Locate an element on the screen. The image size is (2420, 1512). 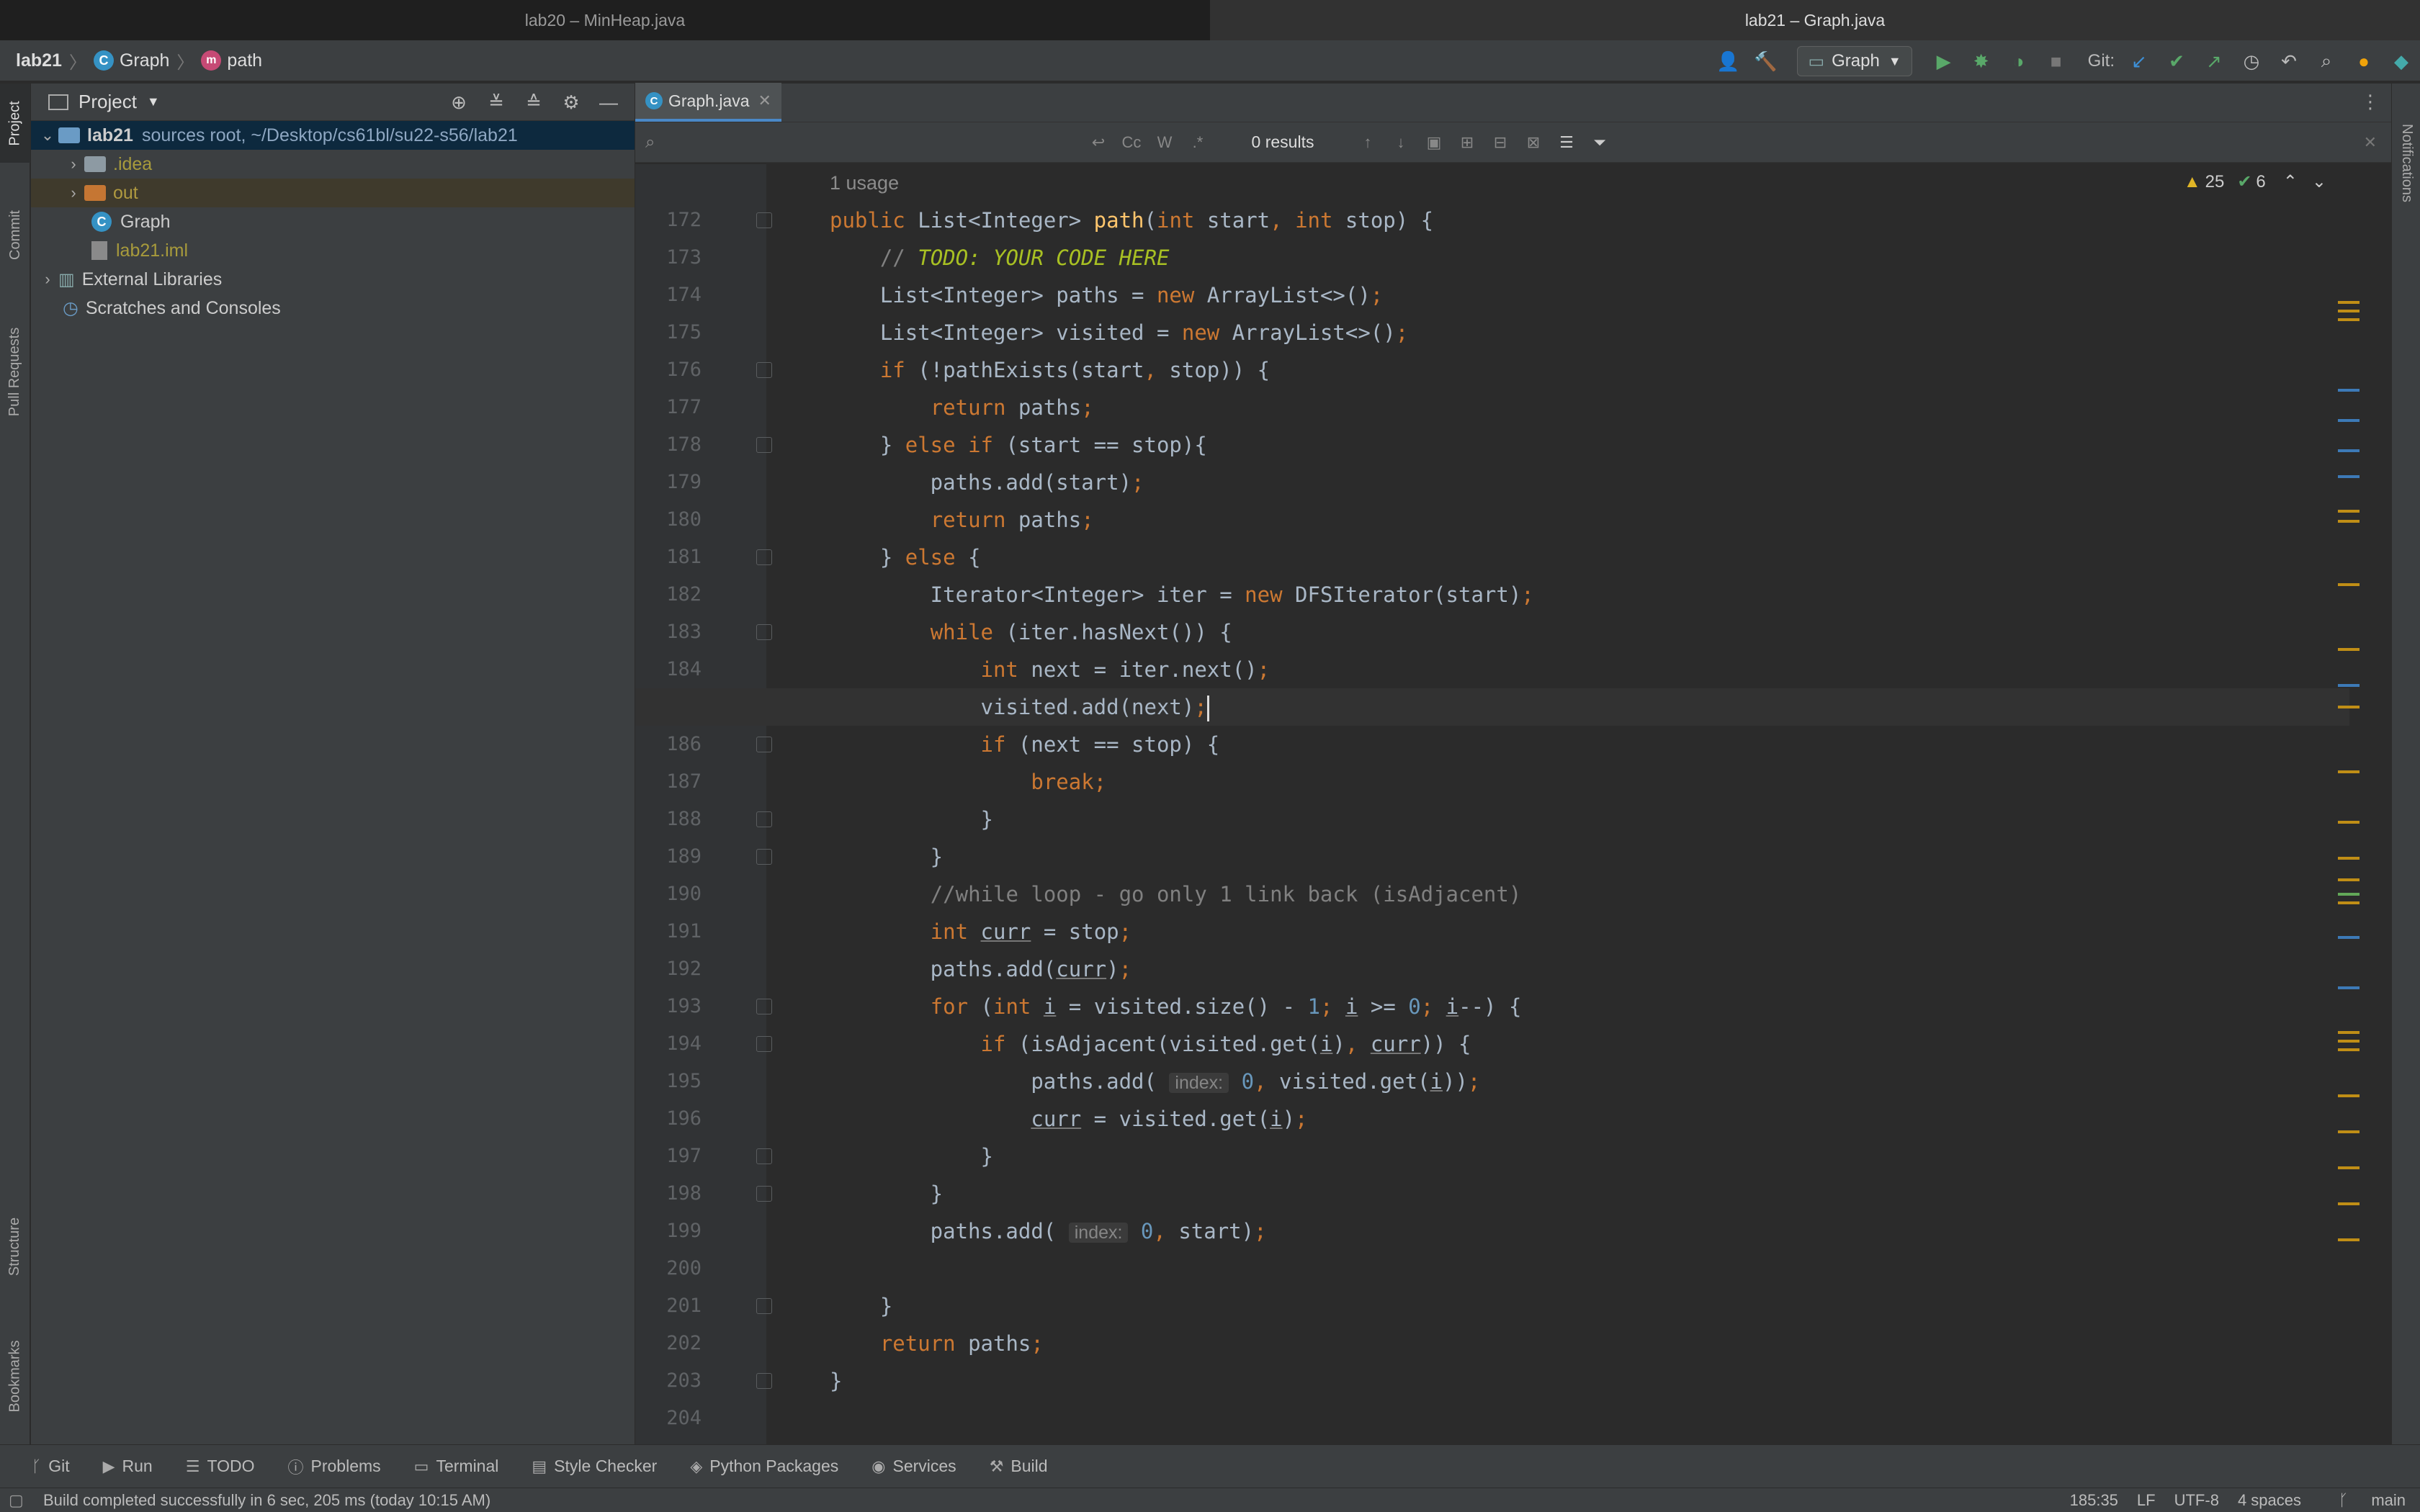
filter-options-icon: ☰ is located at coordinates (1566, 142).